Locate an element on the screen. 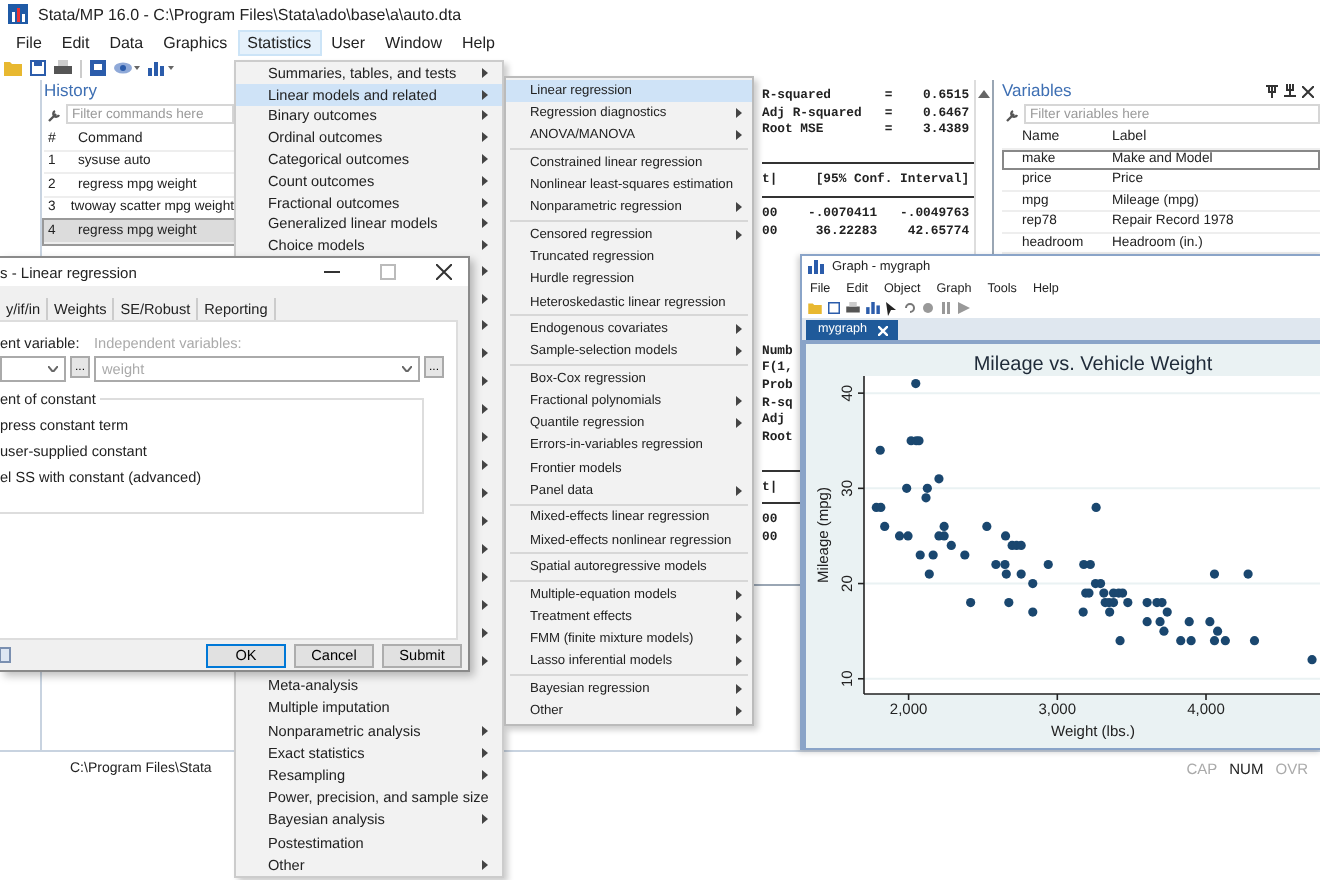  chart-title: Mileage vs. Vehicle Weight is located at coordinates (1093, 365).